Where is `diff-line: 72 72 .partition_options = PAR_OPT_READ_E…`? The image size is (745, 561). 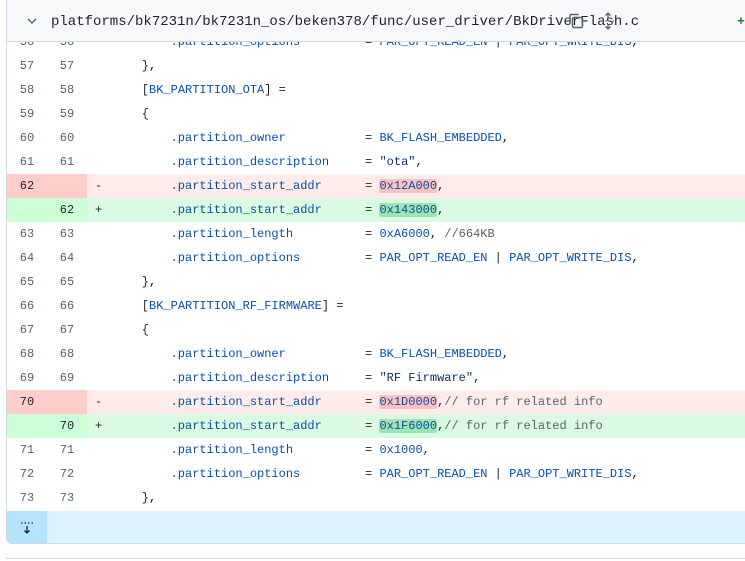
diff-line: 72 72 .partition_options = PAR_OPT_READ_E… is located at coordinates (376, 474).